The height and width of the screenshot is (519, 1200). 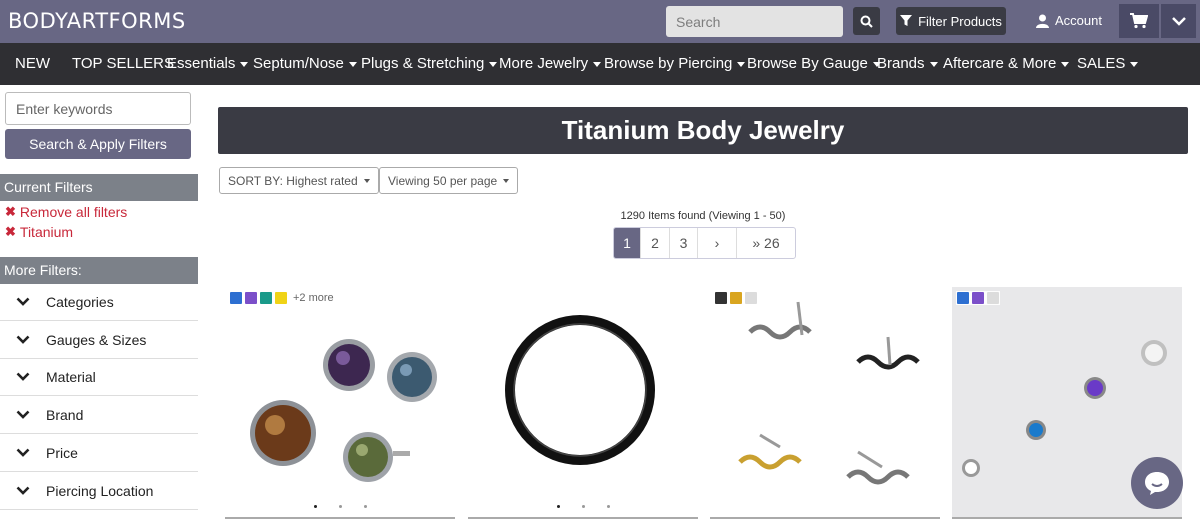 I want to click on filter-chip-titanium: ✖ Titanium, so click(x=39, y=232).